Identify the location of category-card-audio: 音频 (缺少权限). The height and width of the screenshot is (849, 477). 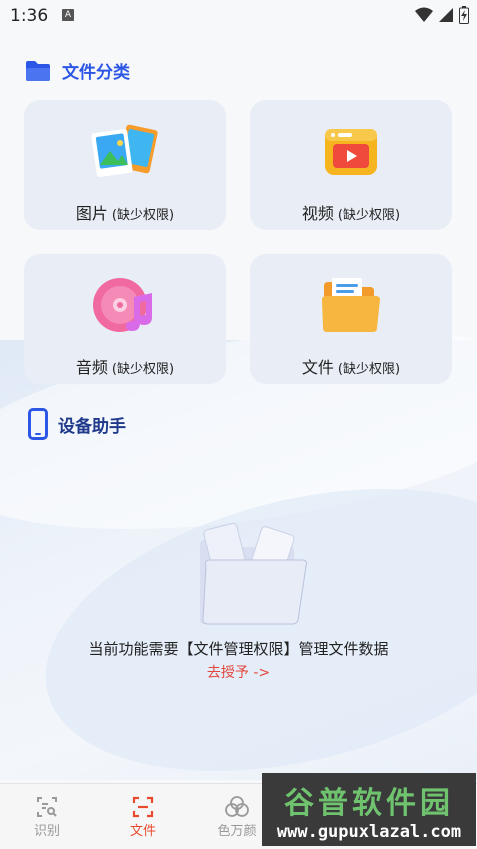
(125, 319).